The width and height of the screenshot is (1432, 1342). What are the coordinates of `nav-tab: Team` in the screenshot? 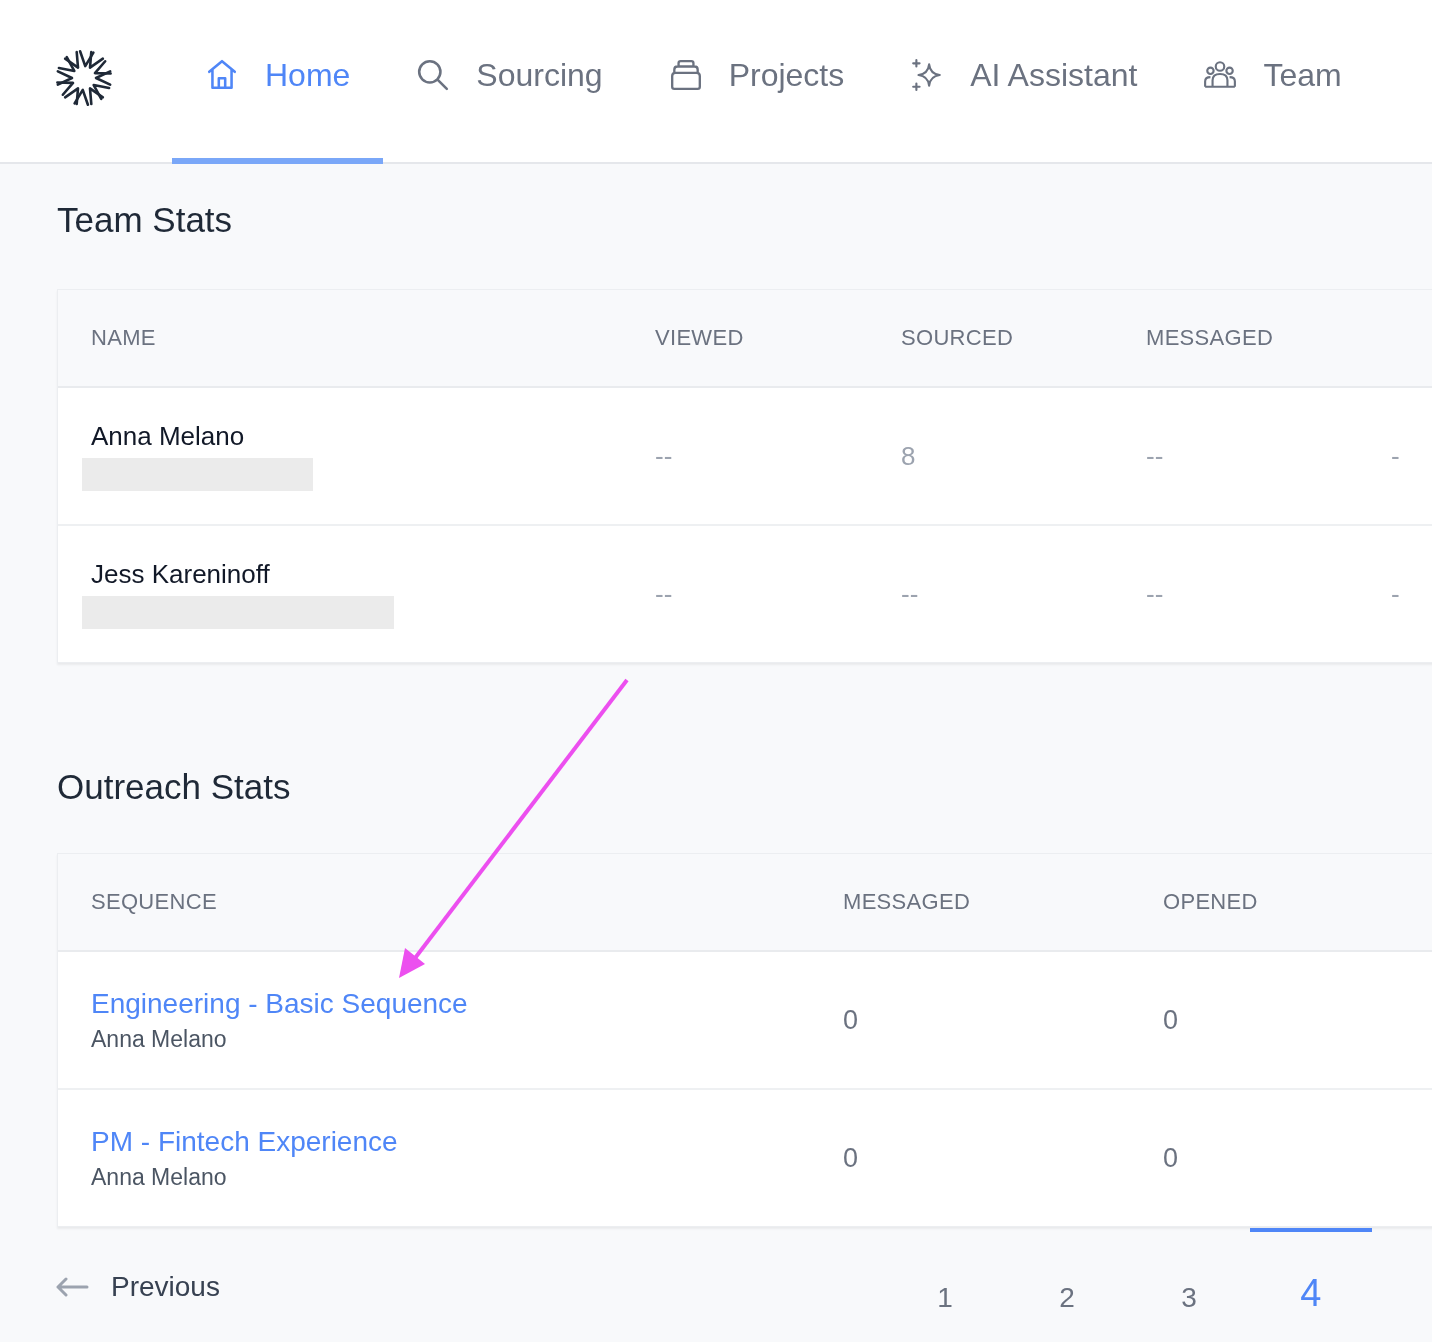 It's located at (1272, 82).